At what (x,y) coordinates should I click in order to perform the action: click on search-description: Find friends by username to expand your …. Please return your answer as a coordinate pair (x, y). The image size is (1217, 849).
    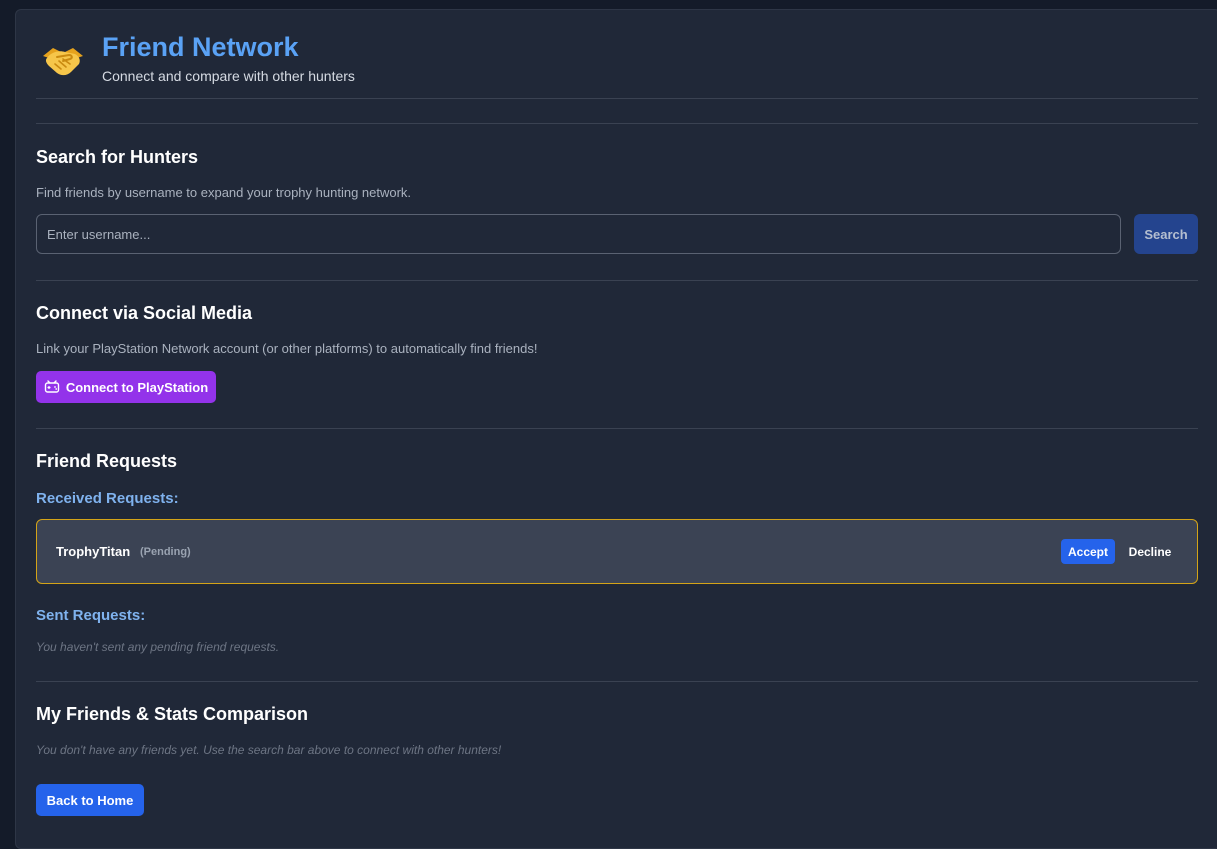
    Looking at the image, I should click on (224, 192).